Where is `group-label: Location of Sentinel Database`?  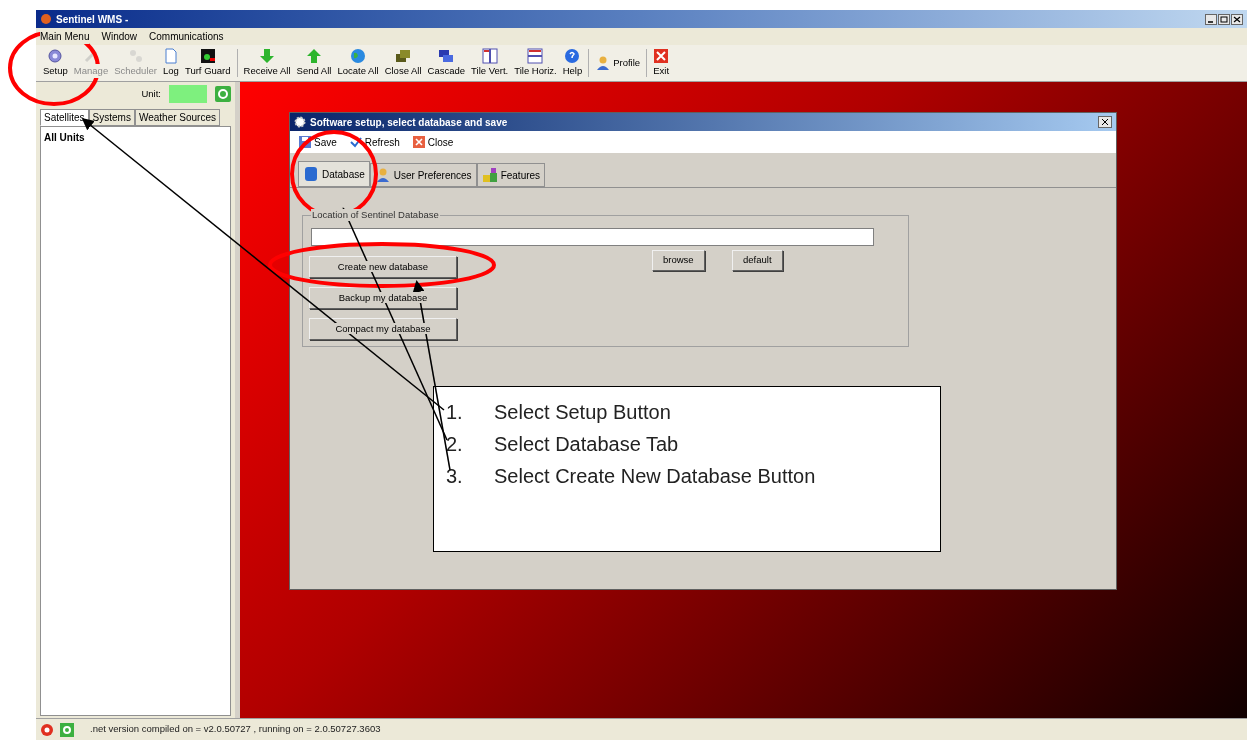
group-label: Location of Sentinel Database is located at coordinates (375, 215).